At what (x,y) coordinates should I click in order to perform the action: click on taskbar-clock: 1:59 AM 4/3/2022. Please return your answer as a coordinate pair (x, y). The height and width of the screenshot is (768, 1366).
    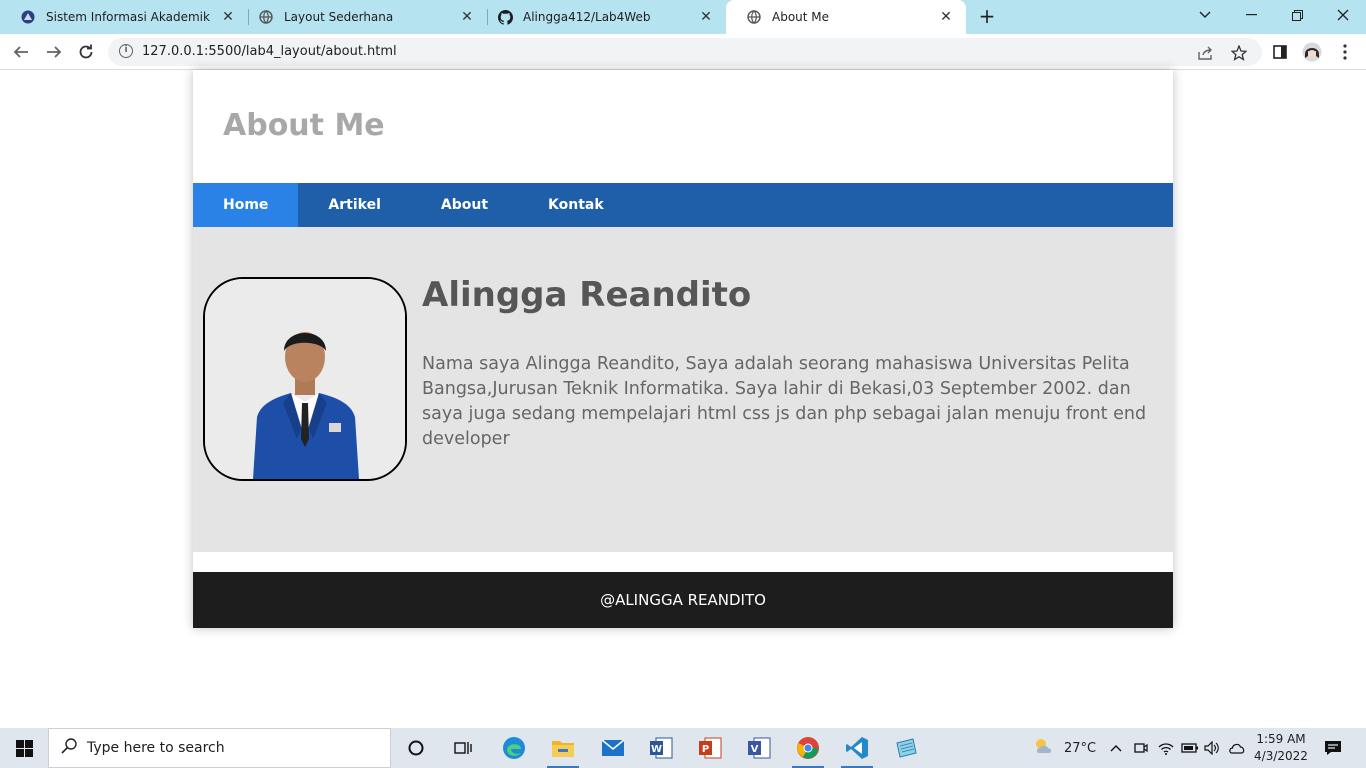
    Looking at the image, I should click on (1281, 748).